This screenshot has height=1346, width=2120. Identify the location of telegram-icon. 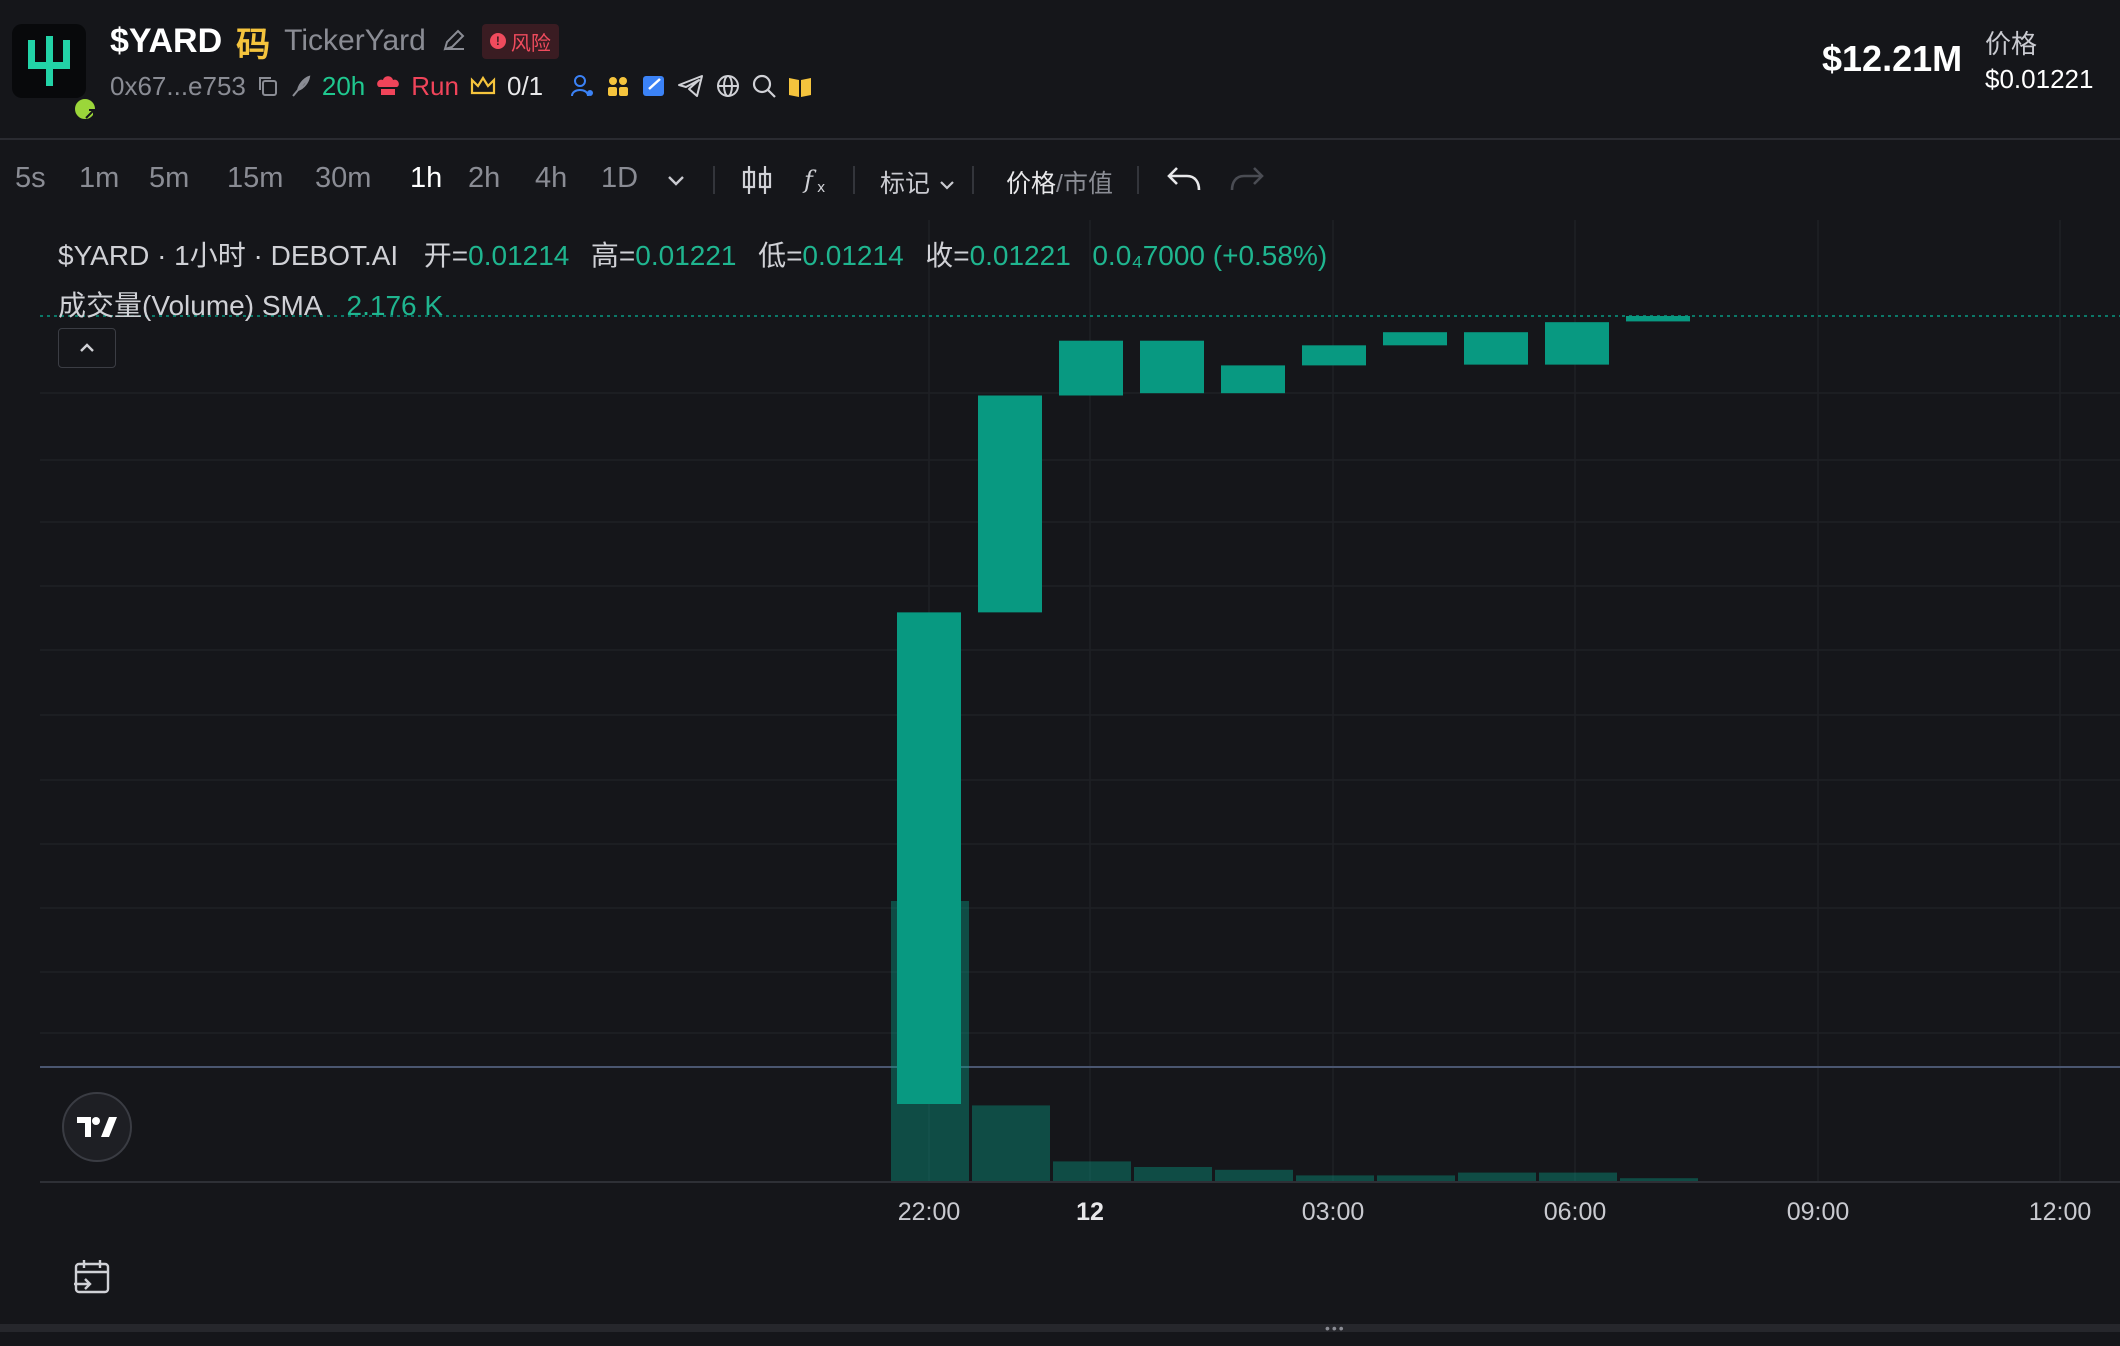
(691, 86).